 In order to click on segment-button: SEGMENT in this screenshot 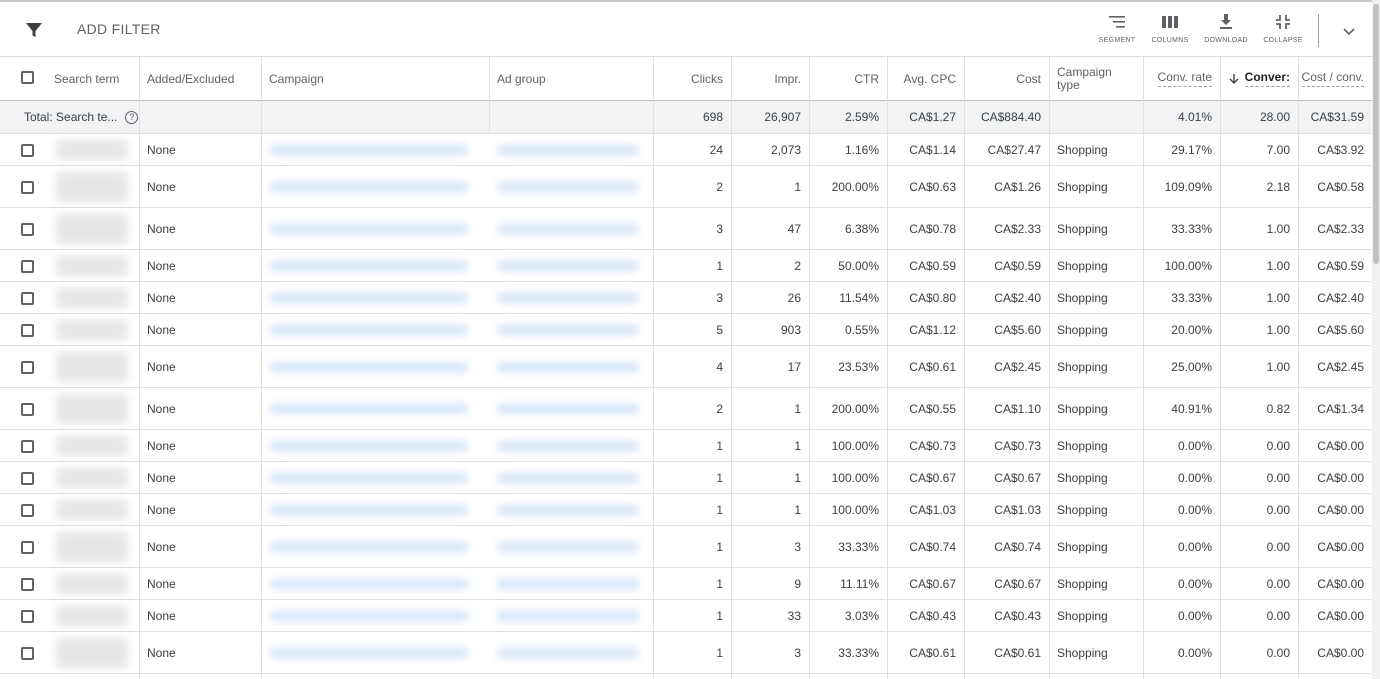, I will do `click(1117, 29)`.